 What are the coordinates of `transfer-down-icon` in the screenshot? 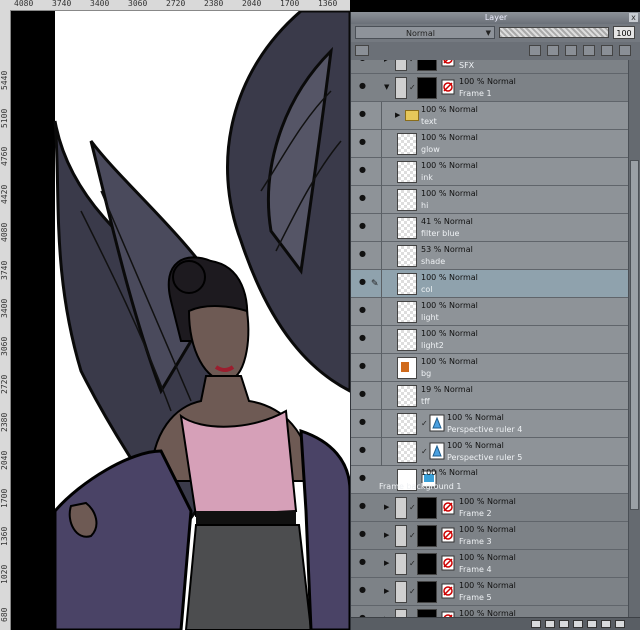 It's located at (578, 624).